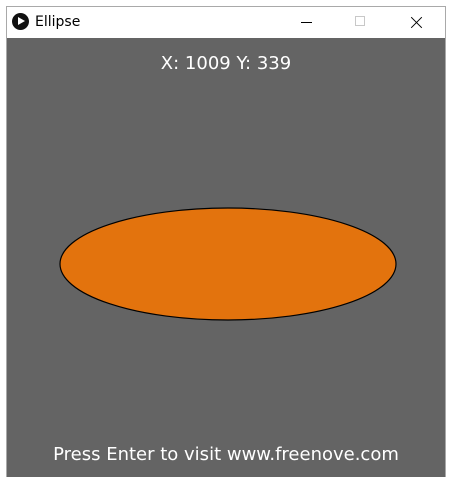 The width and height of the screenshot is (453, 484). Describe the element at coordinates (361, 22) in the screenshot. I see `maximize-button` at that location.